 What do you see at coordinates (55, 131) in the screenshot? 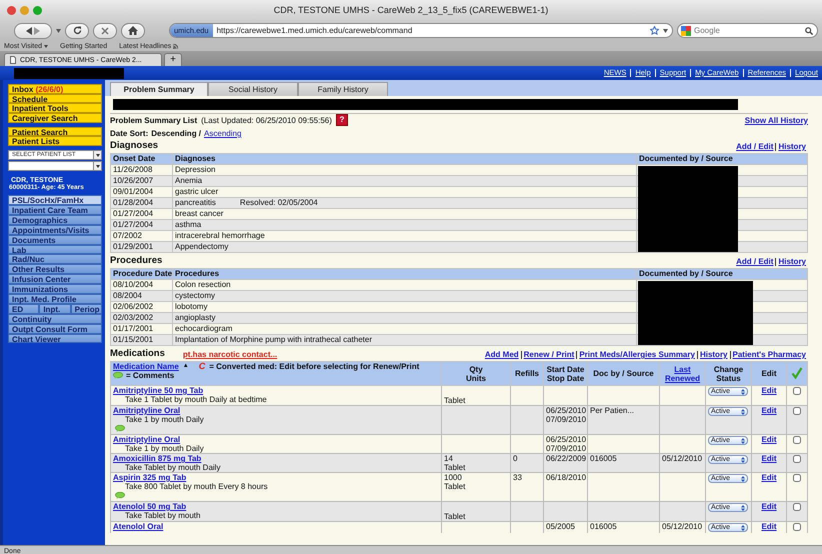
I see `nav-button: Patient Search` at bounding box center [55, 131].